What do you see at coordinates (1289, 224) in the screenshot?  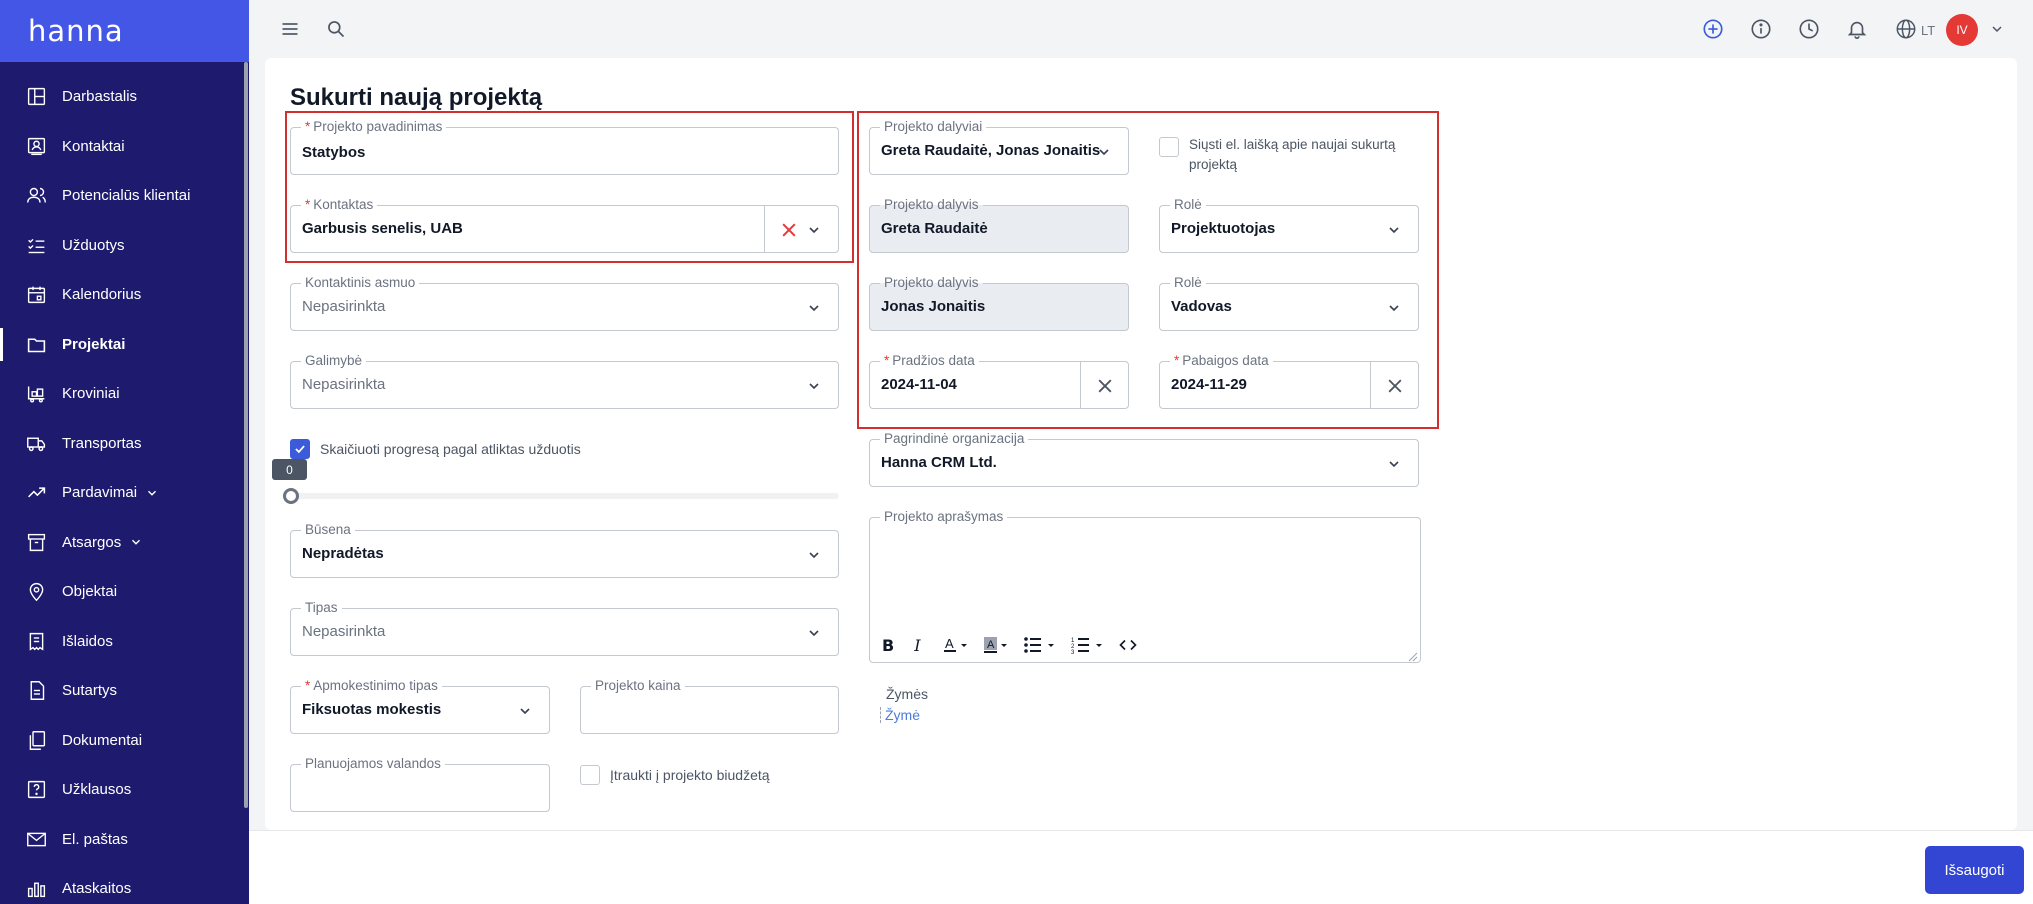 I see `role-select-1: Rolė Projektuotojas` at bounding box center [1289, 224].